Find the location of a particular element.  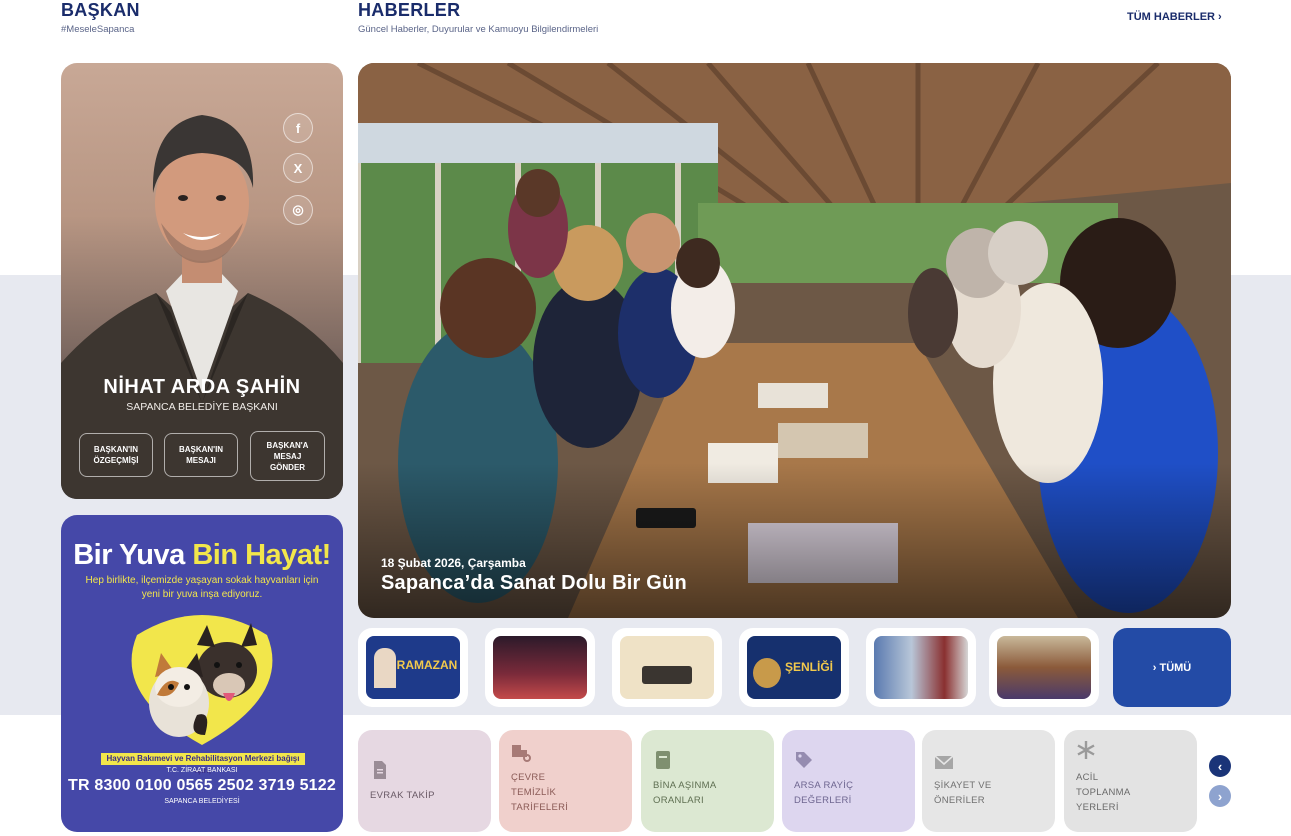

quick-link-label: ŞİKAYET VE ÖNERİLER is located at coordinates (963, 793).